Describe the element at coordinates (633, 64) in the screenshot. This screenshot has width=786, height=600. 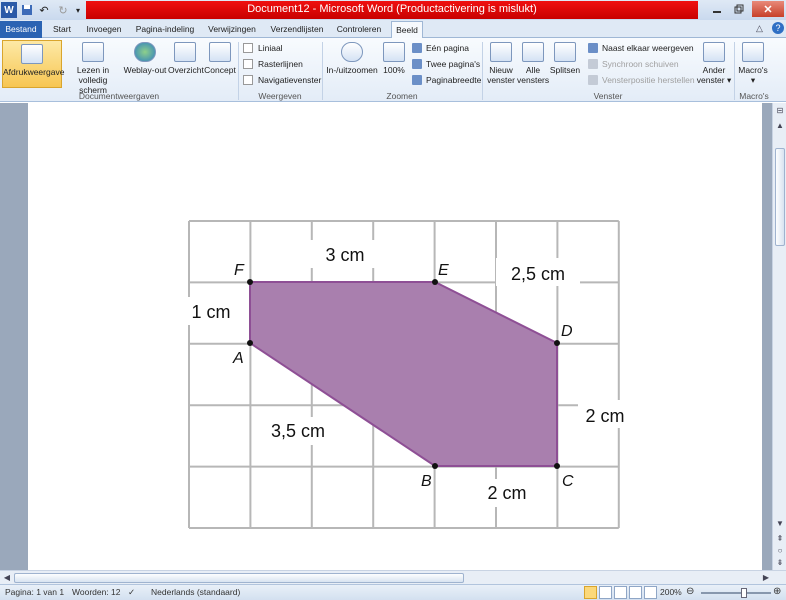
I see `synchroon-schuiven-button: Synchroon schuiven` at that location.